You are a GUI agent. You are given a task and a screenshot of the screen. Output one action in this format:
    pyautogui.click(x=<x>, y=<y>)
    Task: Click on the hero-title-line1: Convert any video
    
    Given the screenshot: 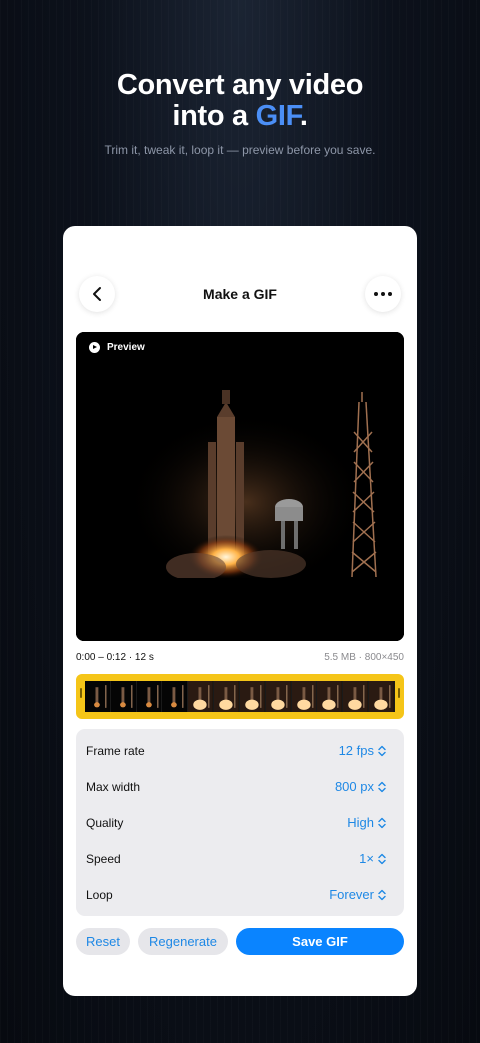 What is the action you would take?
    pyautogui.click(x=240, y=85)
    